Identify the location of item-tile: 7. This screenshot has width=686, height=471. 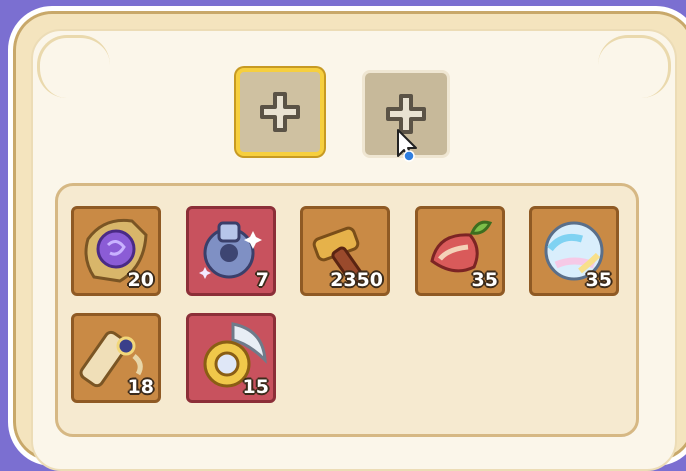
(231, 251).